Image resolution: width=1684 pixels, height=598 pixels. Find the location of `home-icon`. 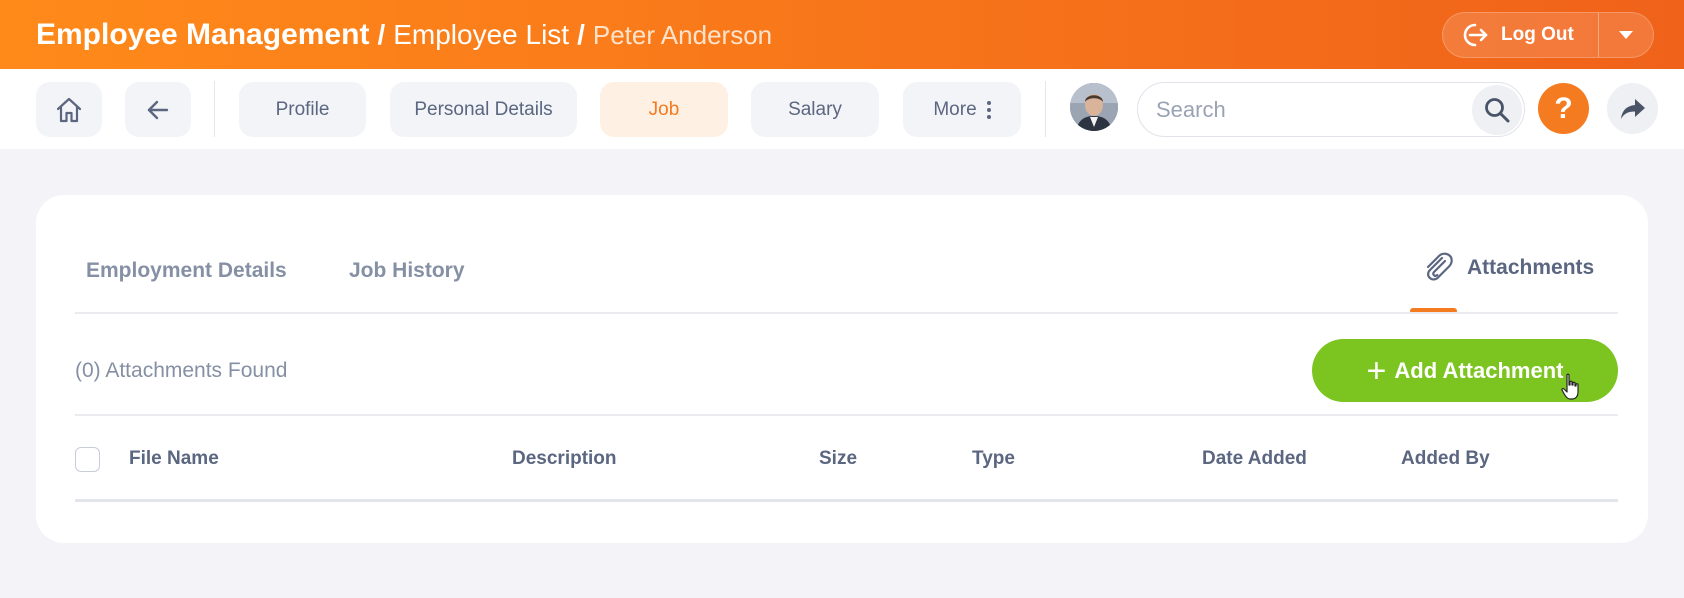

home-icon is located at coordinates (69, 109).